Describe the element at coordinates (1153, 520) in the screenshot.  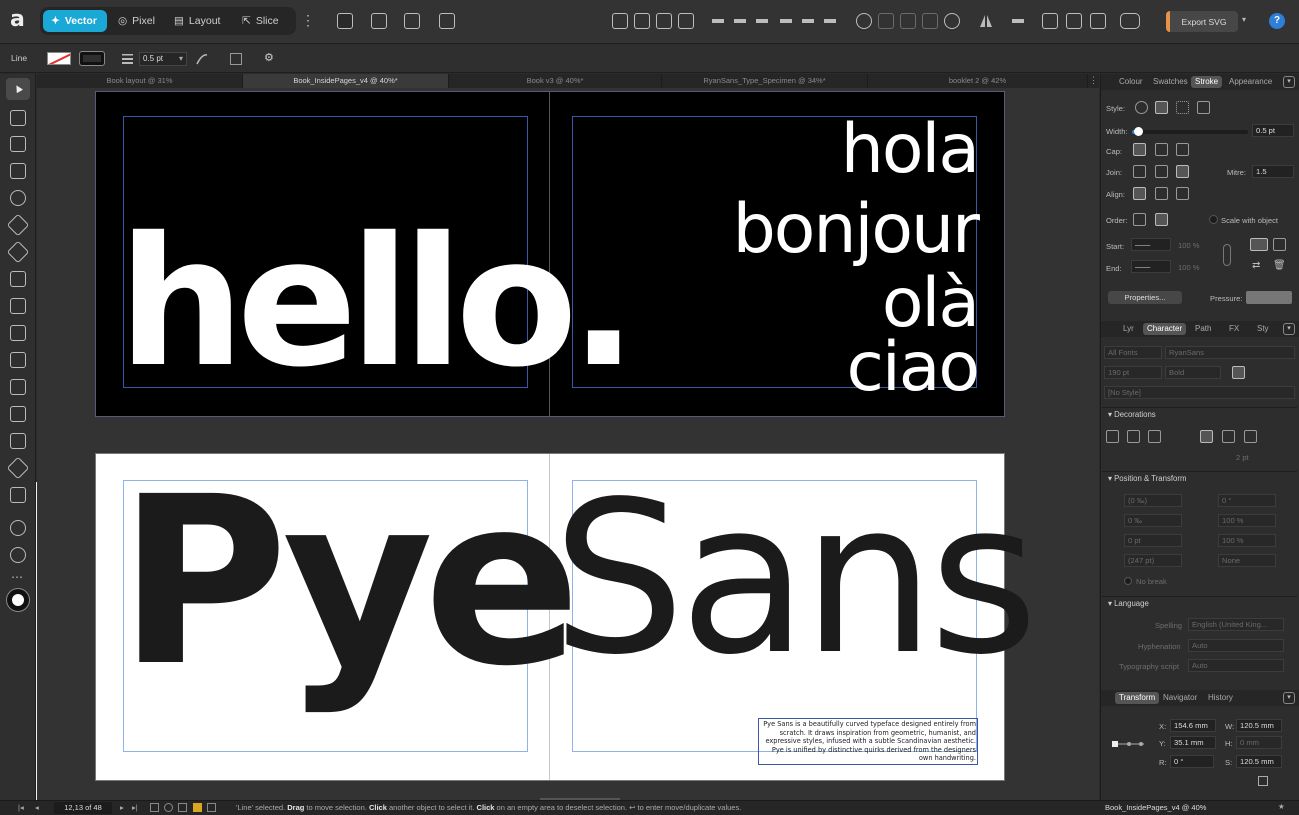
I see `tracking-field: 0 ‰` at that location.